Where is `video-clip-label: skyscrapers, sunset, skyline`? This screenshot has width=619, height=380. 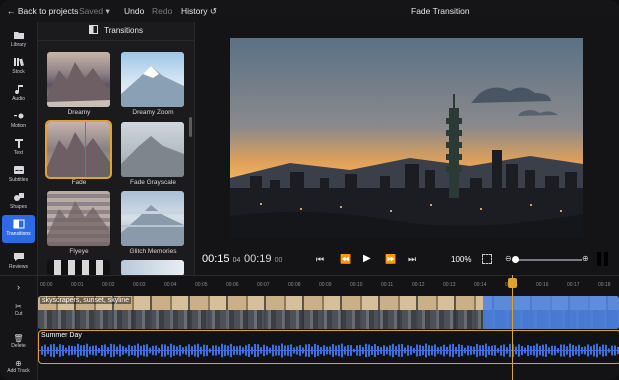
video-clip-label: skyscrapers, sunset, skyline is located at coordinates (86, 300).